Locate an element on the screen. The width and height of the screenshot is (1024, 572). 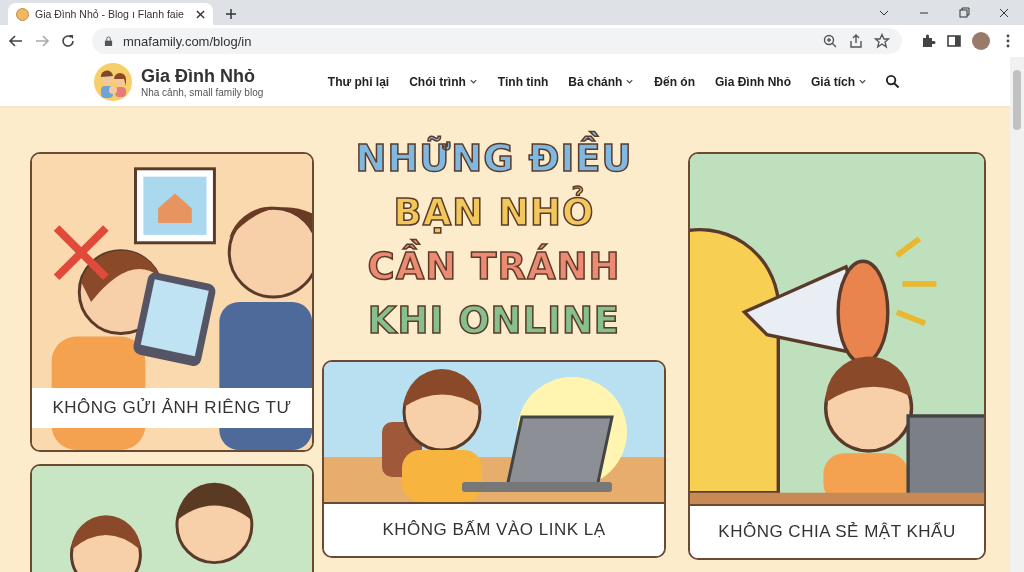
card-caption: KHÔNG CHIA SẺ MẬT KHẨU is located at coordinates (837, 531).